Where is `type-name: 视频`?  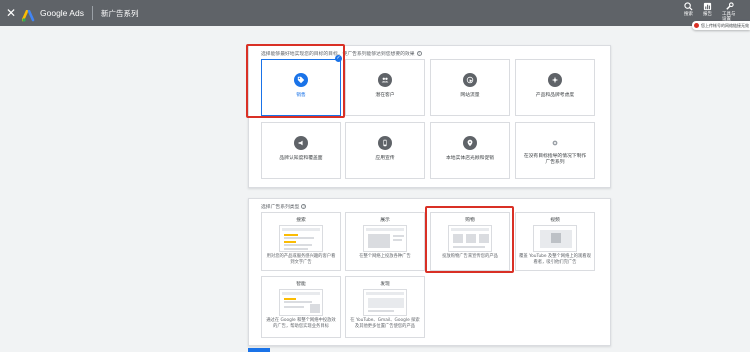
type-name: 视频 is located at coordinates (555, 220).